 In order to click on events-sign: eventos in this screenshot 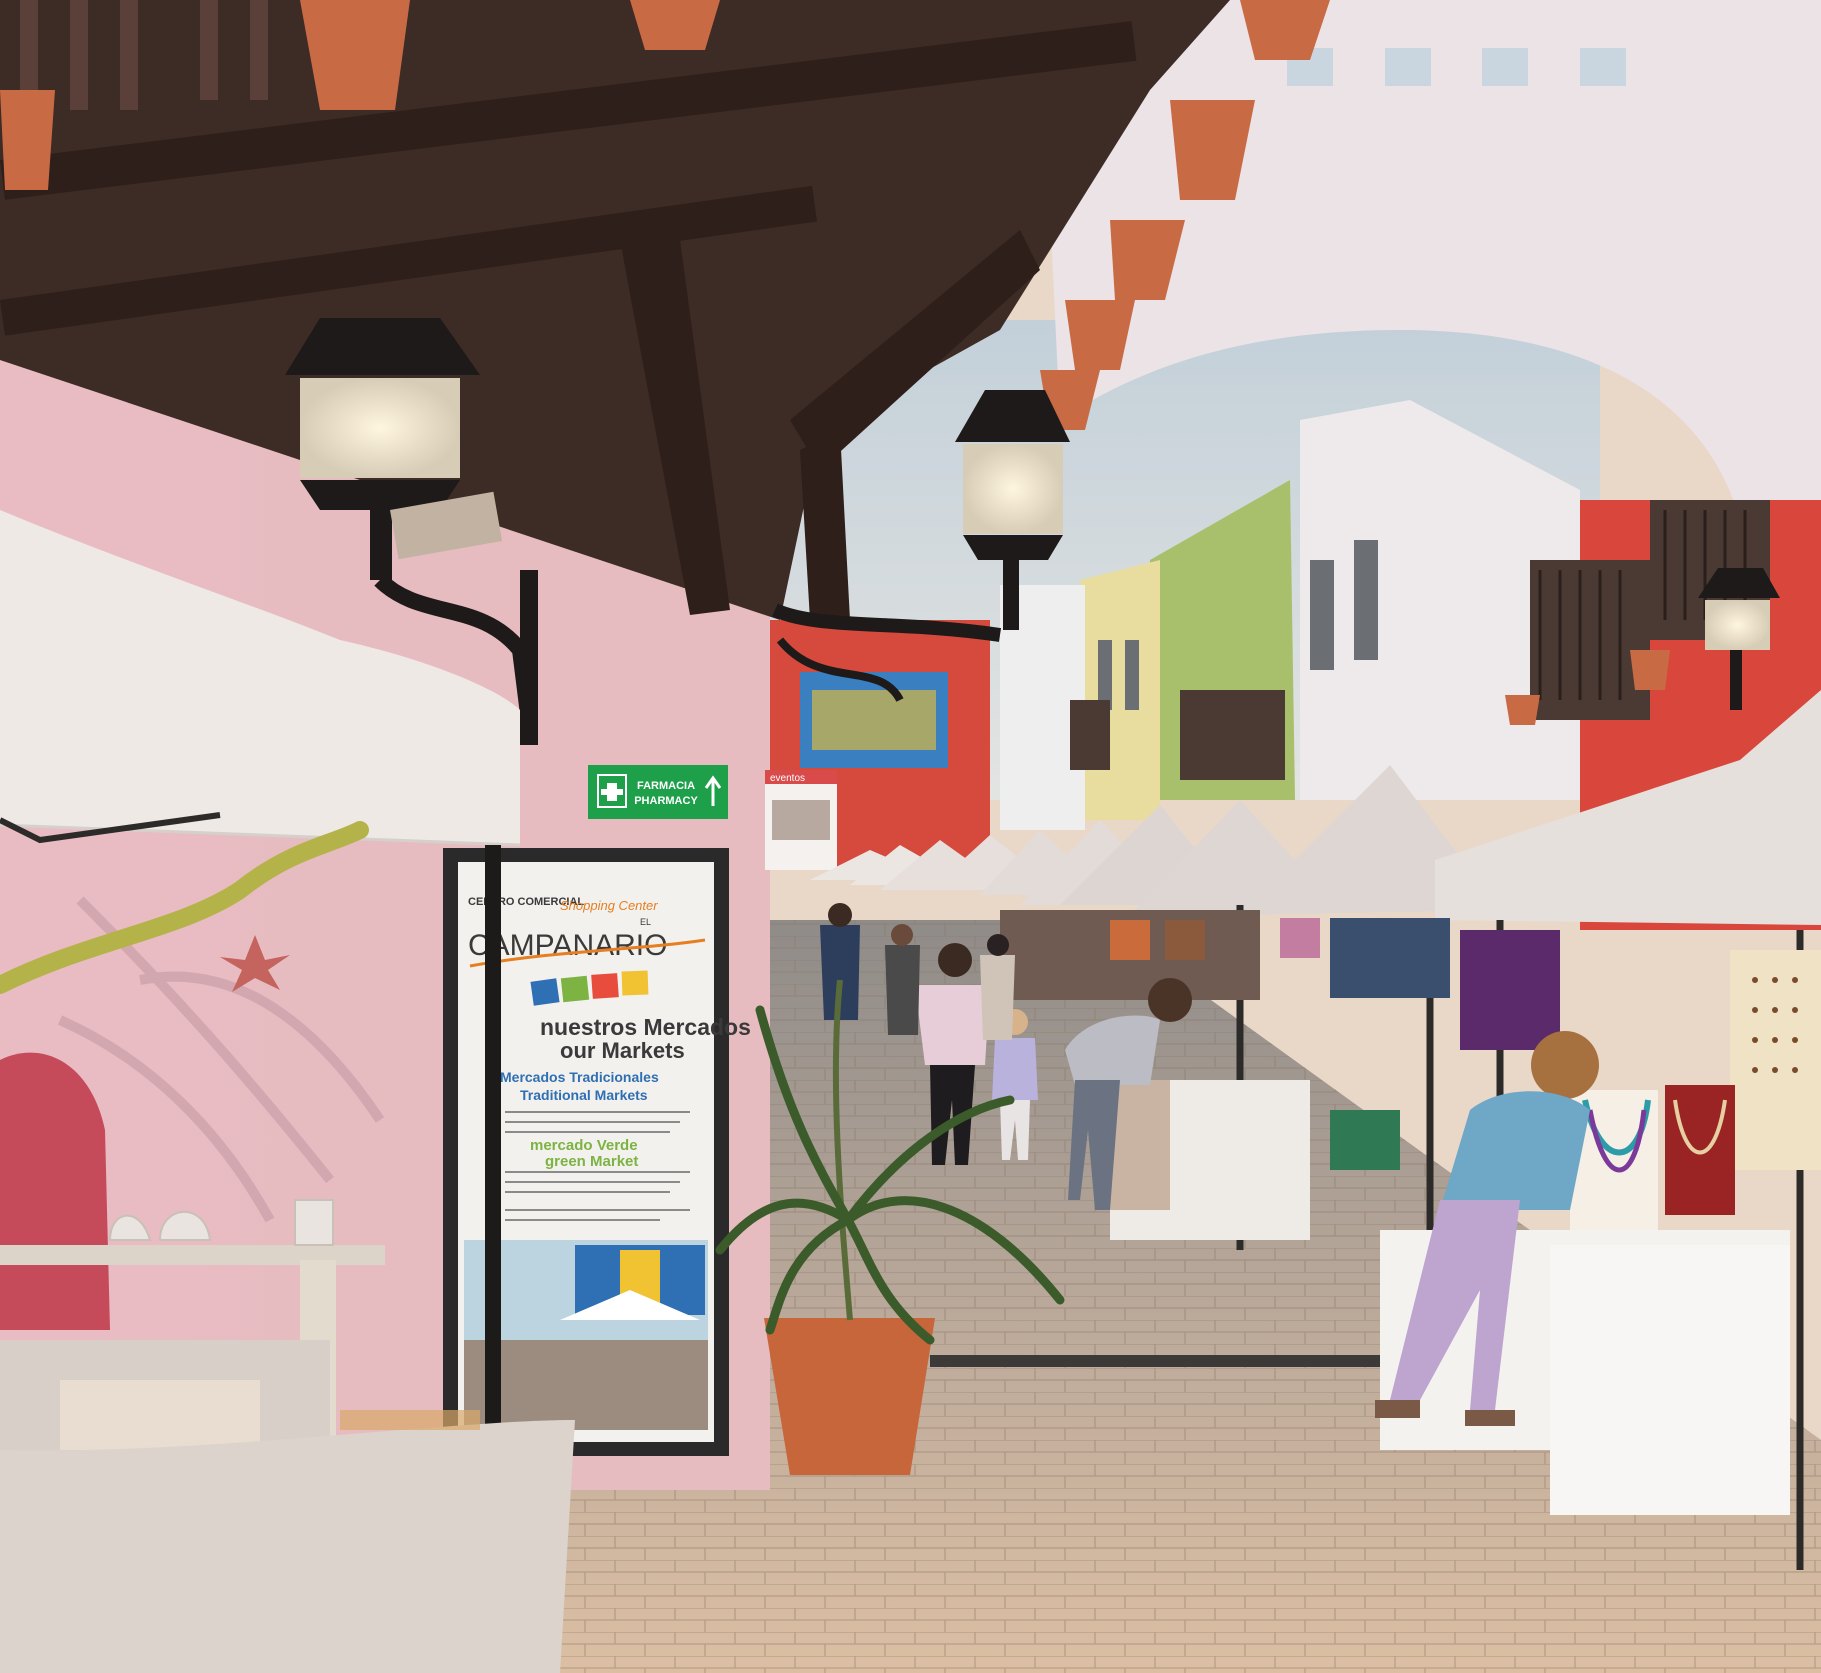, I will do `click(801, 820)`.